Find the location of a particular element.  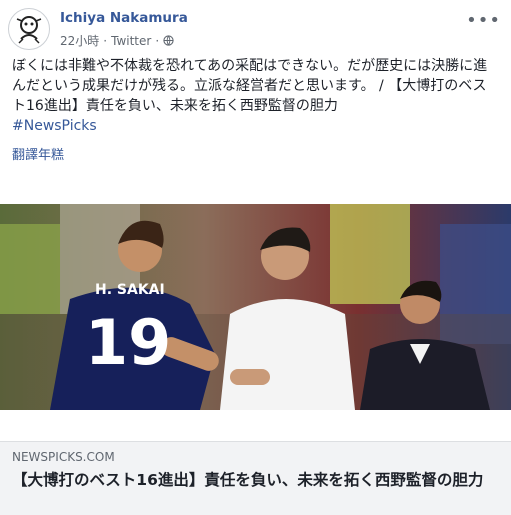

post-time: 22小時 is located at coordinates (79, 40).